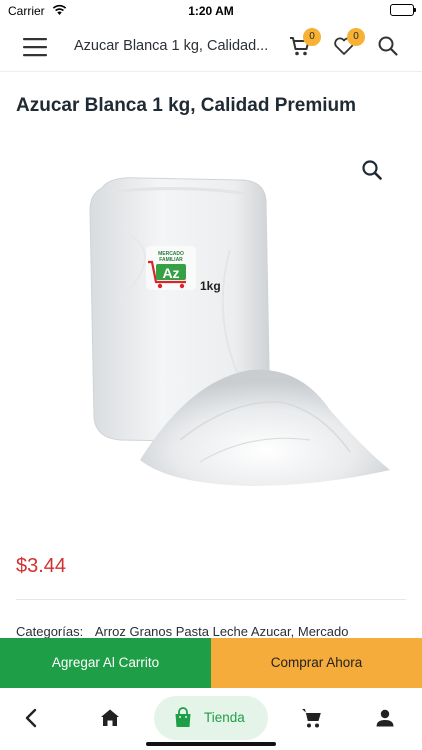  What do you see at coordinates (210, 286) in the screenshot?
I see `logo-weight: 1kg` at bounding box center [210, 286].